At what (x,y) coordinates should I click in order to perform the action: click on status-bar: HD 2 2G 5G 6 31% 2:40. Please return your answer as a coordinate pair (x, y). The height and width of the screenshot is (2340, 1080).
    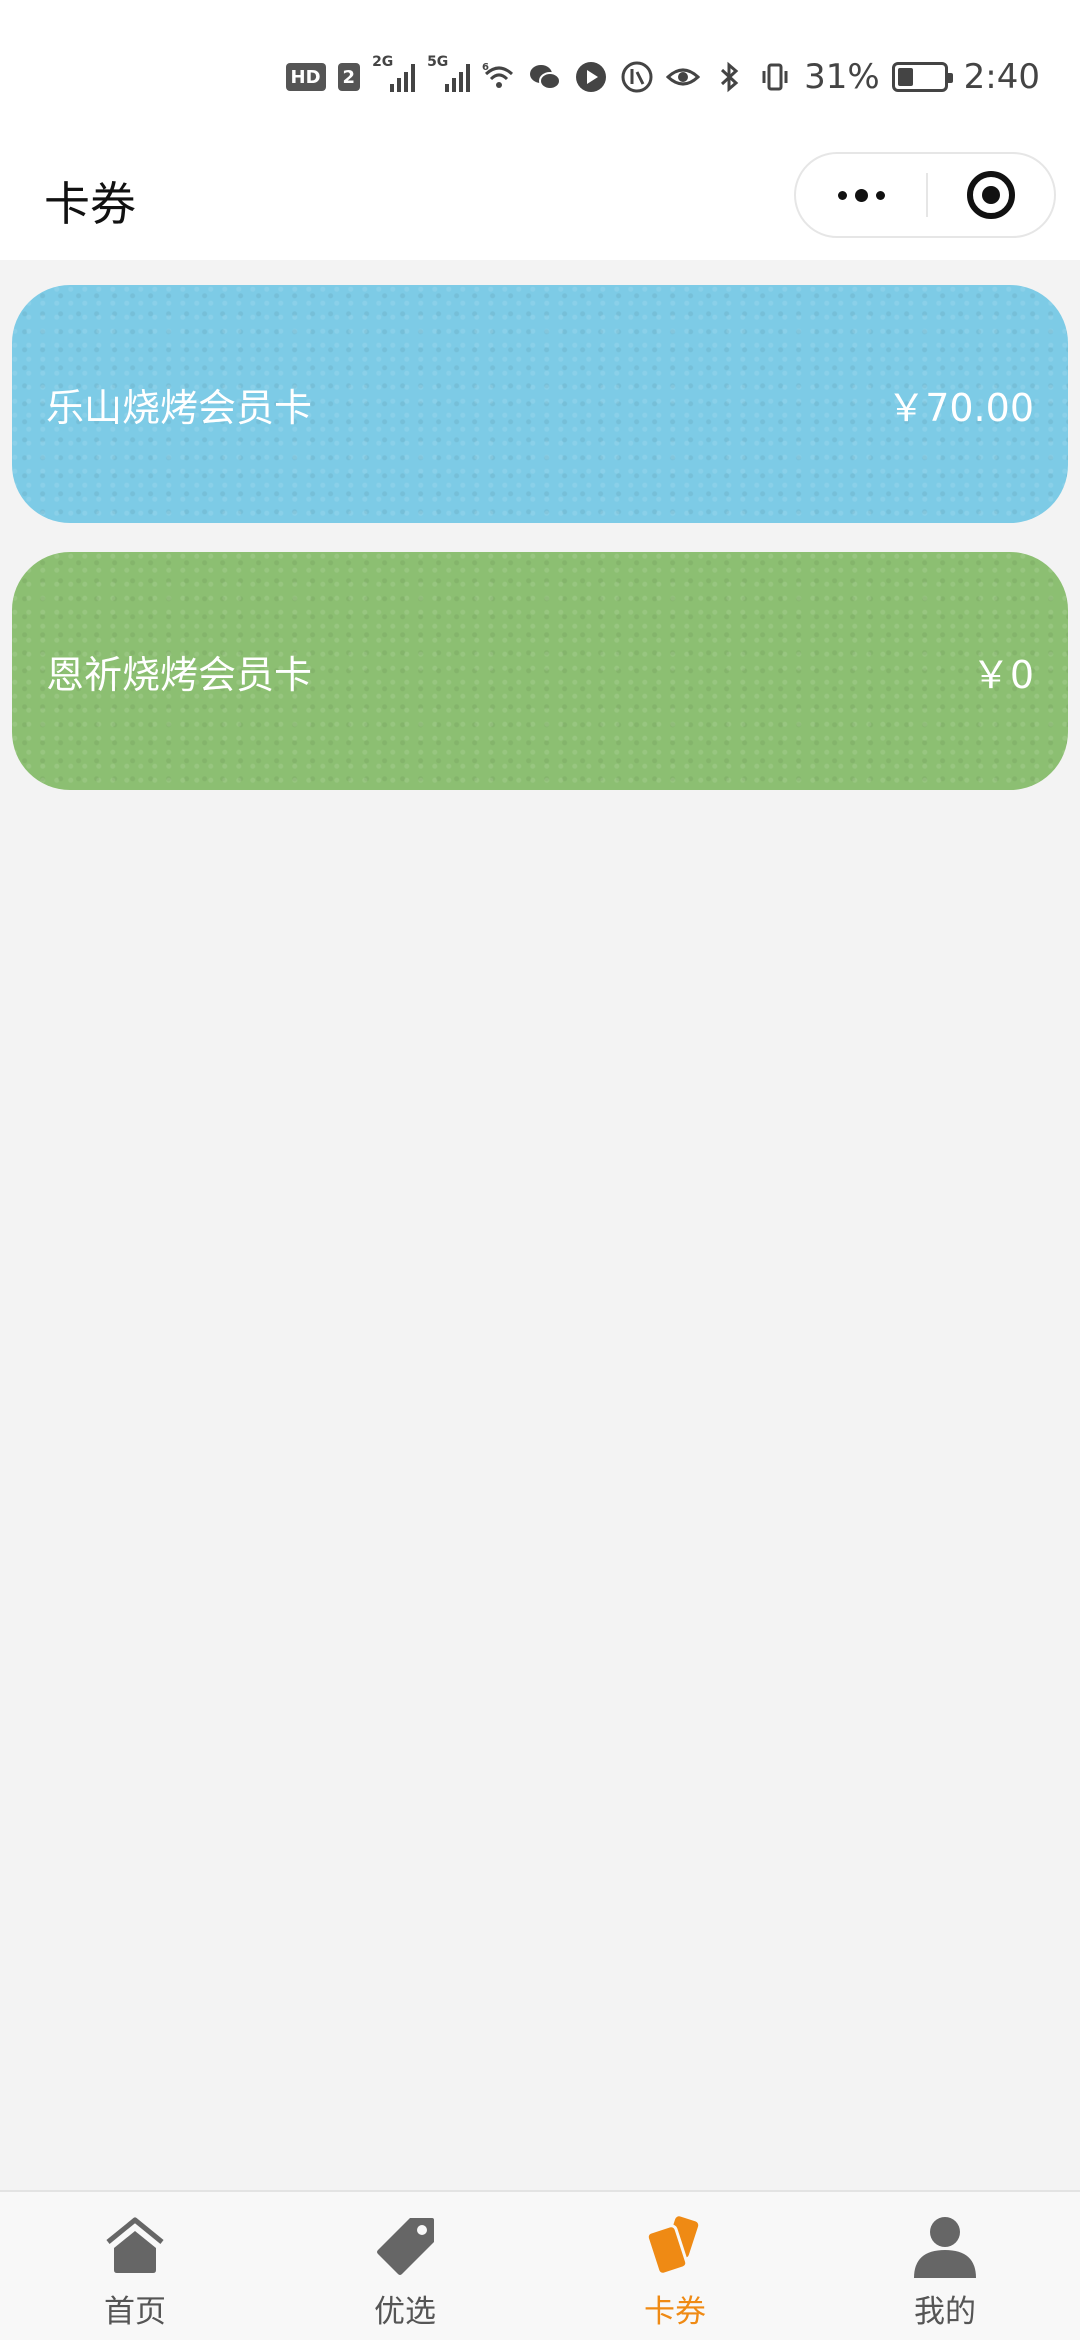
    Looking at the image, I should click on (540, 75).